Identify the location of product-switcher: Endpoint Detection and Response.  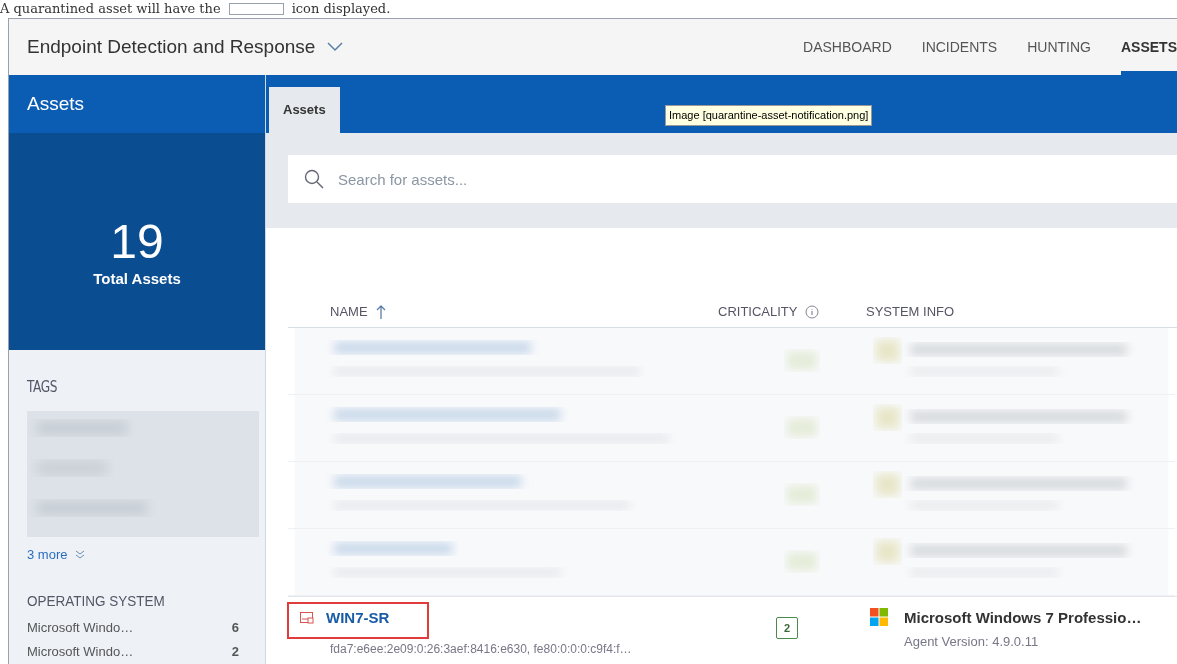
(185, 47).